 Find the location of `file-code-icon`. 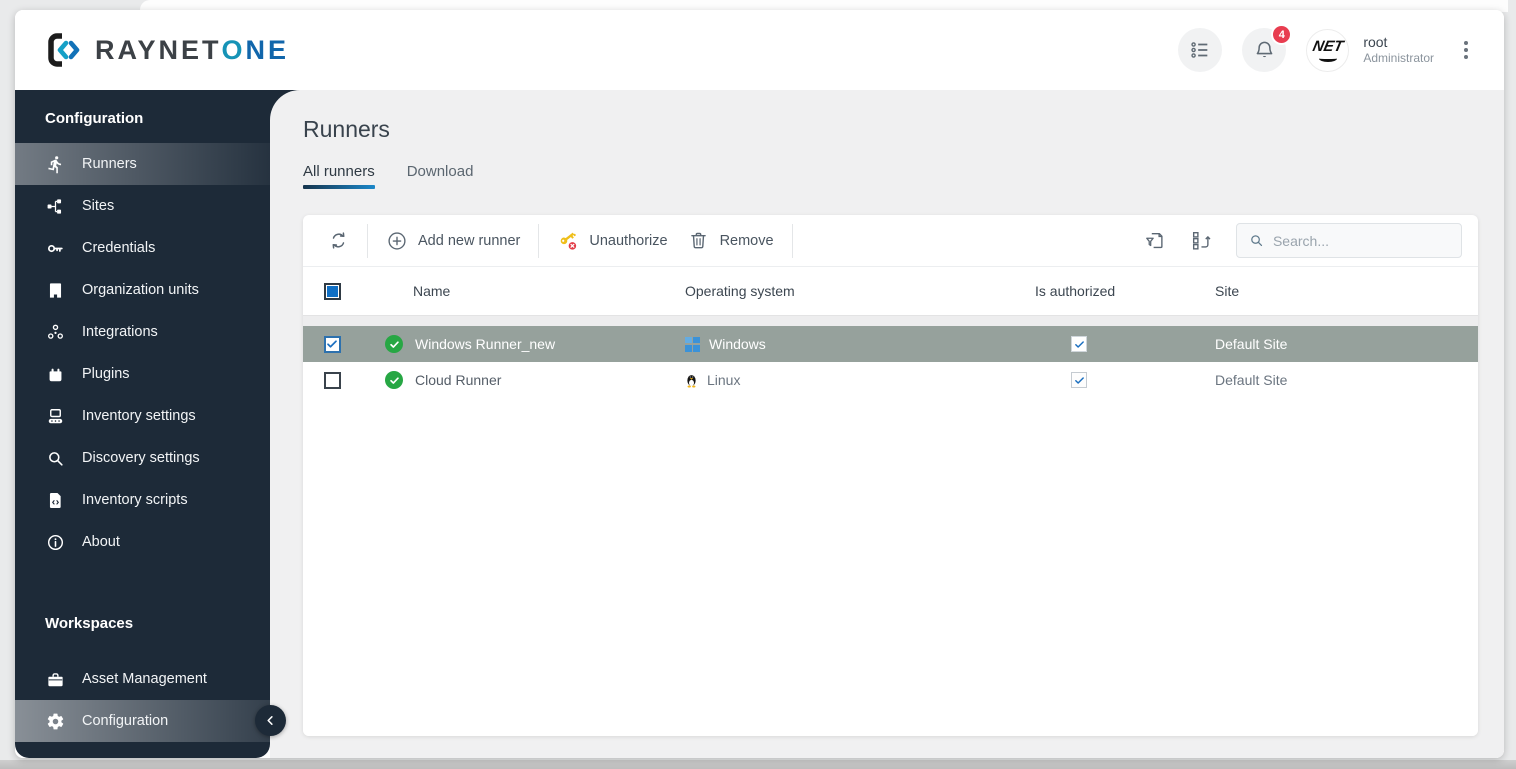

file-code-icon is located at coordinates (55, 500).